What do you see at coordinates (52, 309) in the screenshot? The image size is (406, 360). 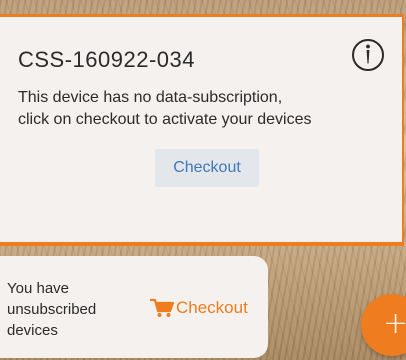 I see `banner-line: unsubscribed` at bounding box center [52, 309].